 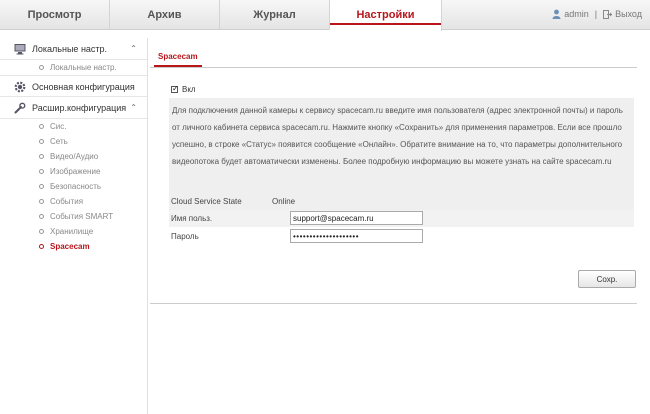 I want to click on sidebar-item-events: События, so click(x=73, y=201).